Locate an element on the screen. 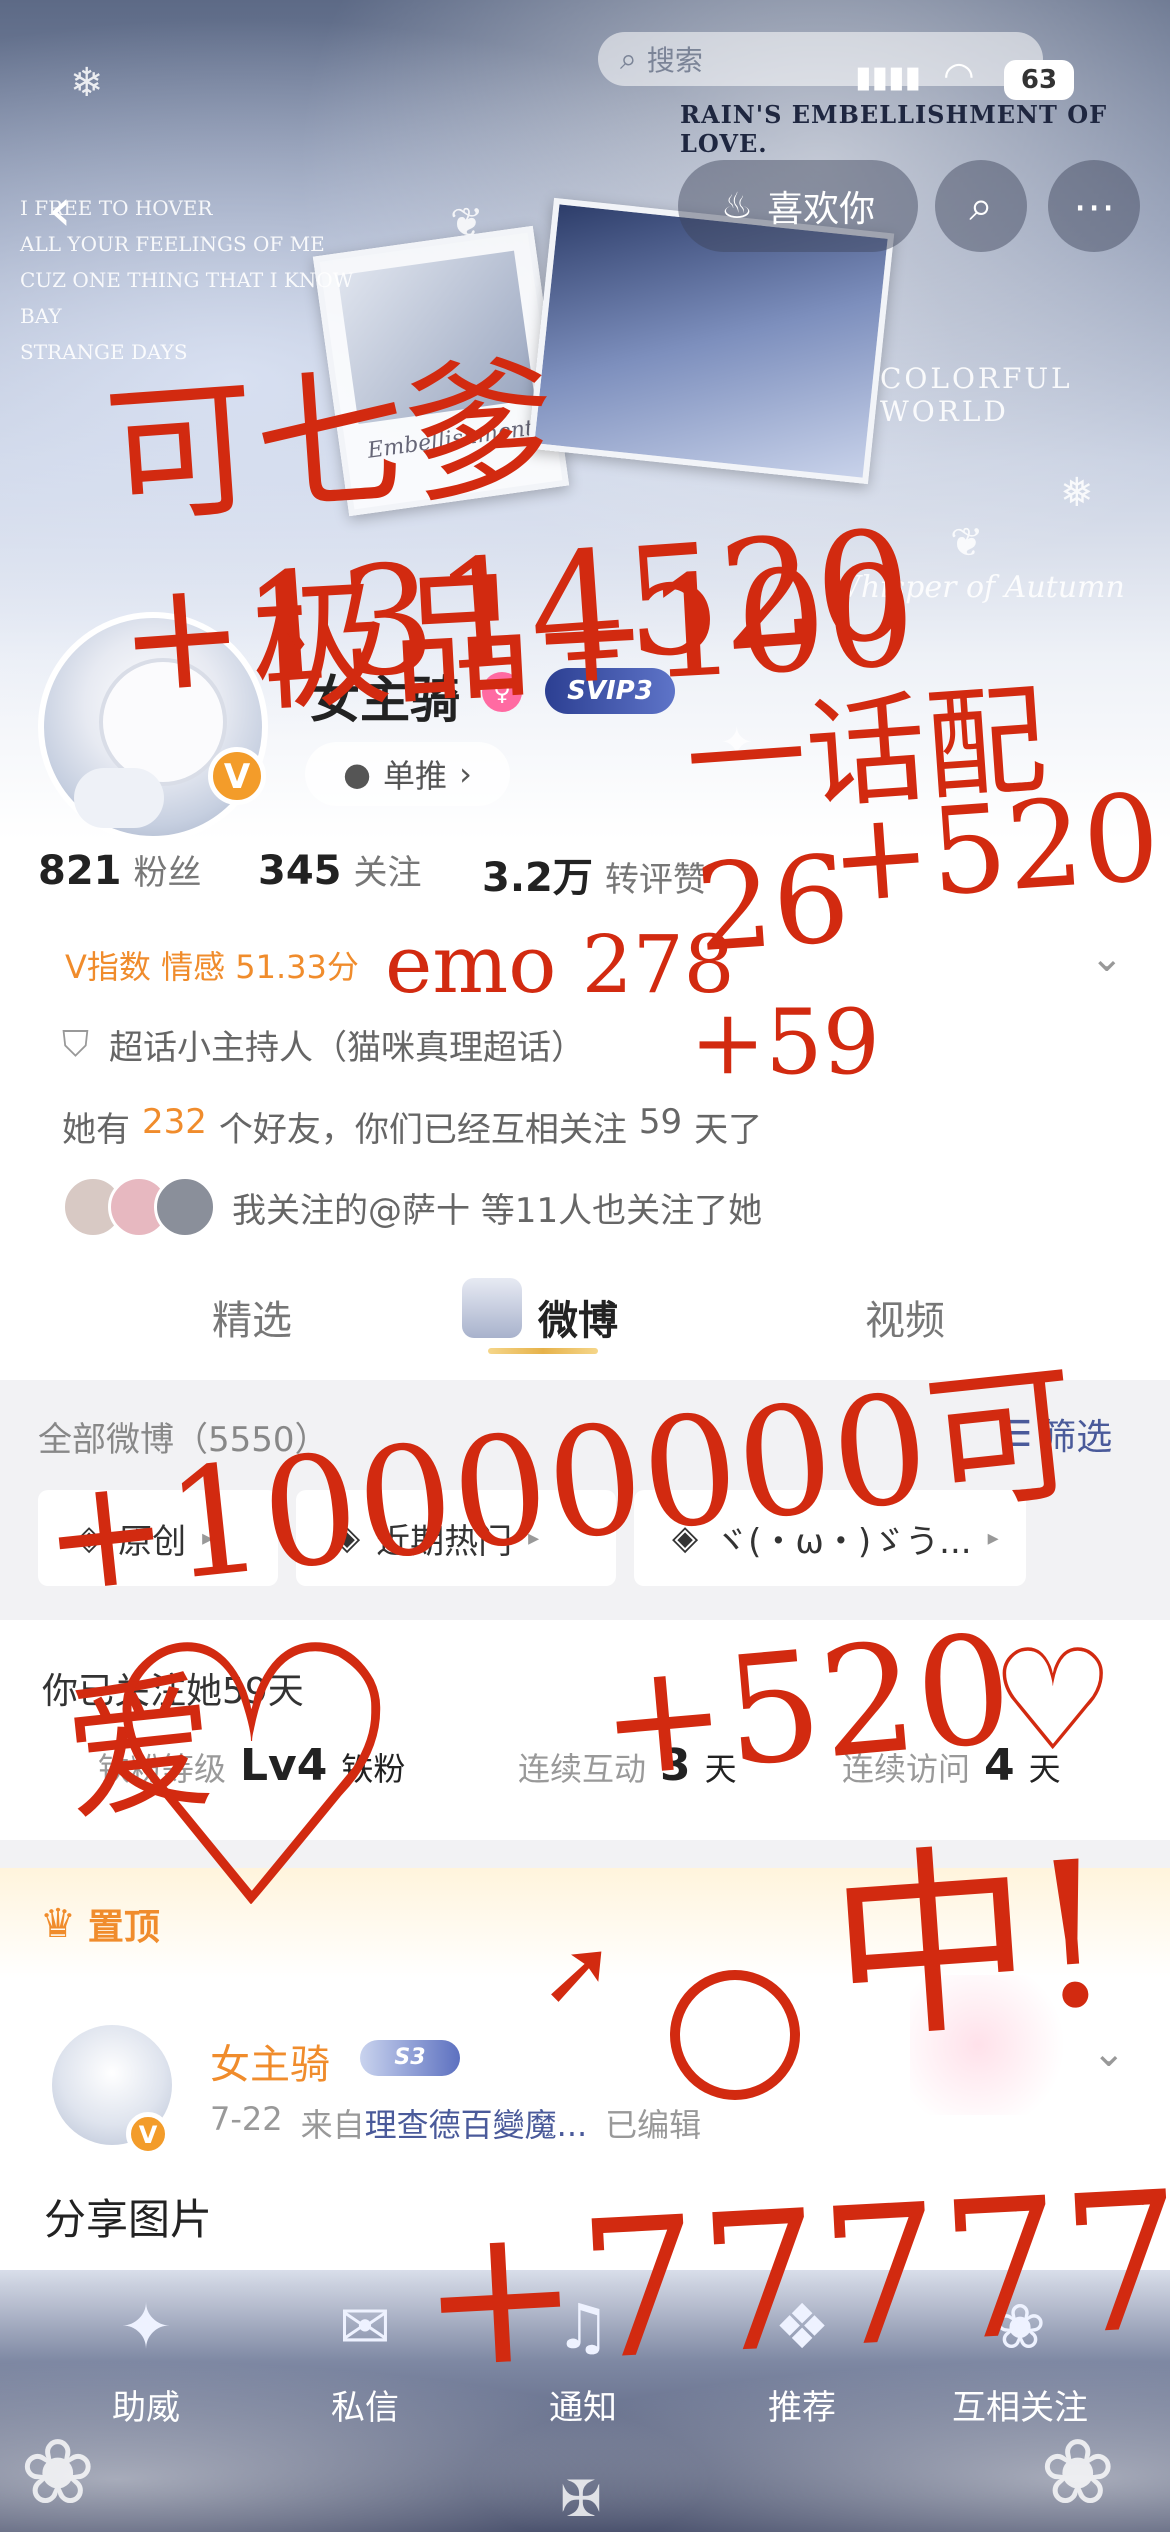  chevron-right-icon: › is located at coordinates (465, 774).